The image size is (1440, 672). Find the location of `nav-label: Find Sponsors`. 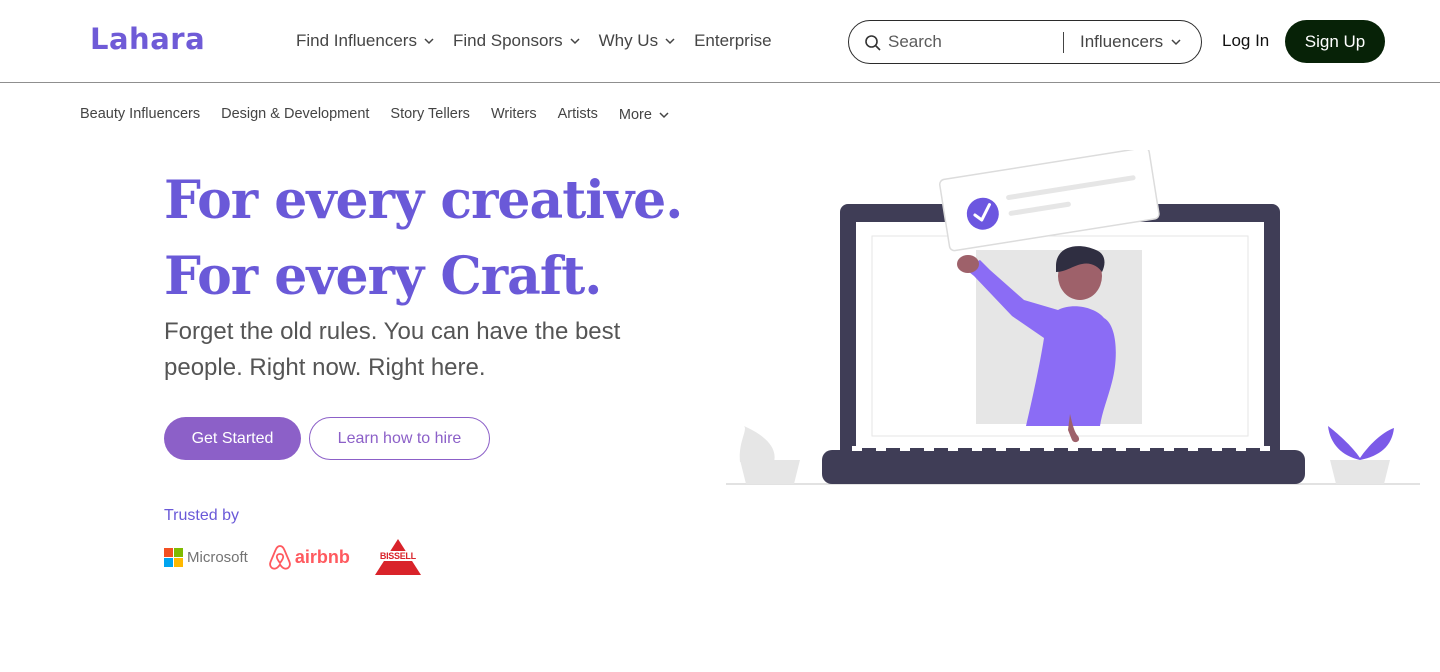

nav-label: Find Sponsors is located at coordinates (507, 40).